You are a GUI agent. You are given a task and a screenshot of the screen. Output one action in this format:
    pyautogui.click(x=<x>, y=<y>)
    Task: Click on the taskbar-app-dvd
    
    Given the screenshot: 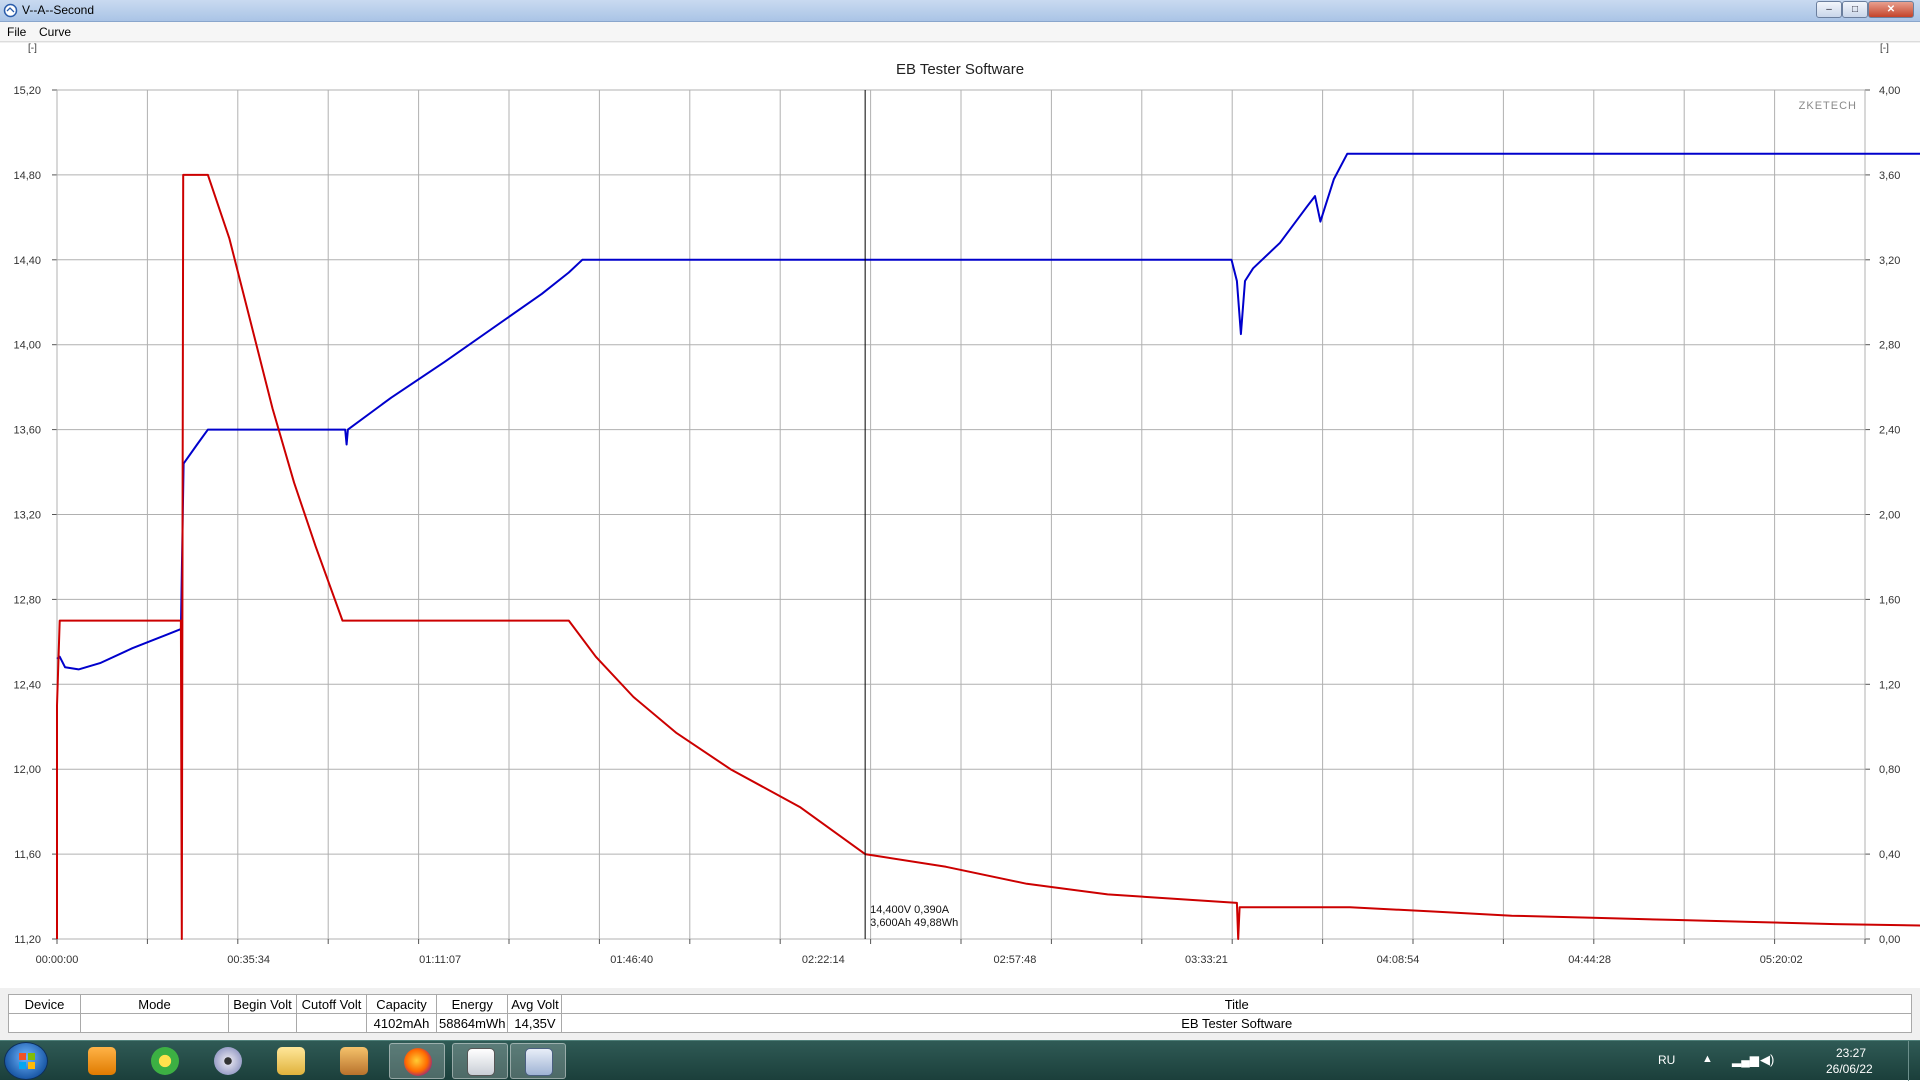 What is the action you would take?
    pyautogui.click(x=228, y=1061)
    